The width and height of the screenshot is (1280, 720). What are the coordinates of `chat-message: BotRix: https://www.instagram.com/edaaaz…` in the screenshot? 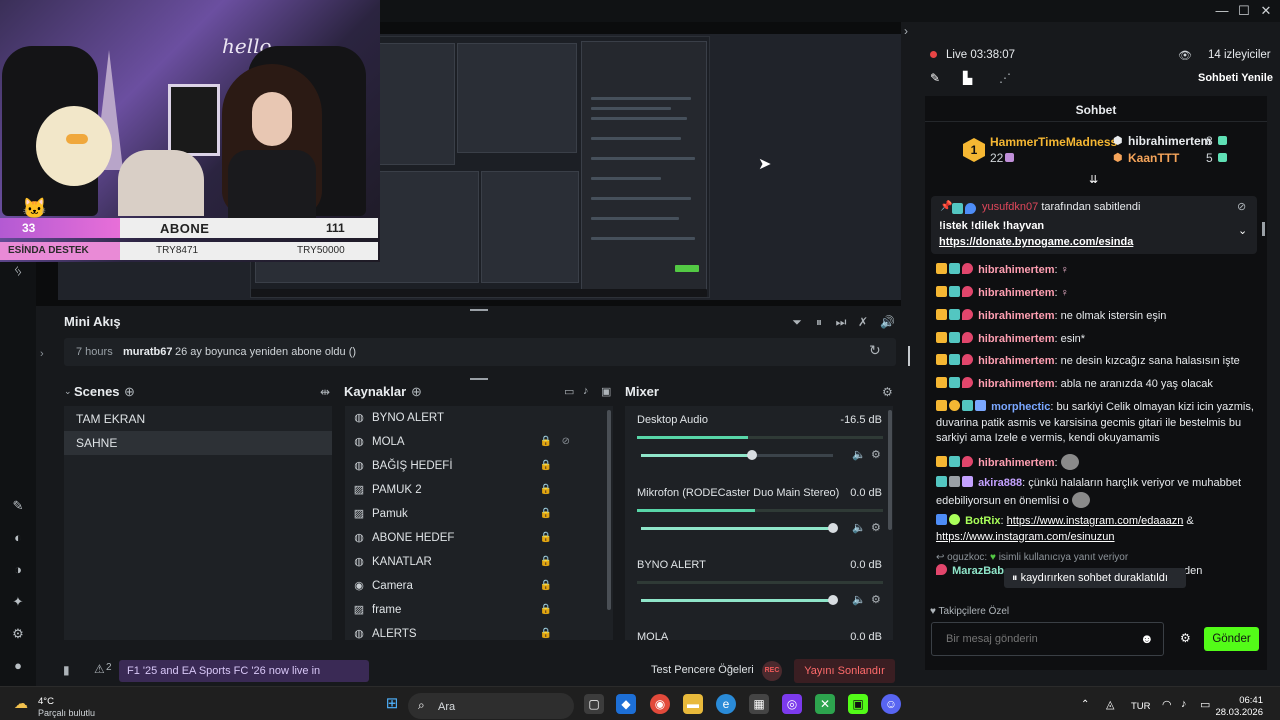 It's located at (1096, 529).